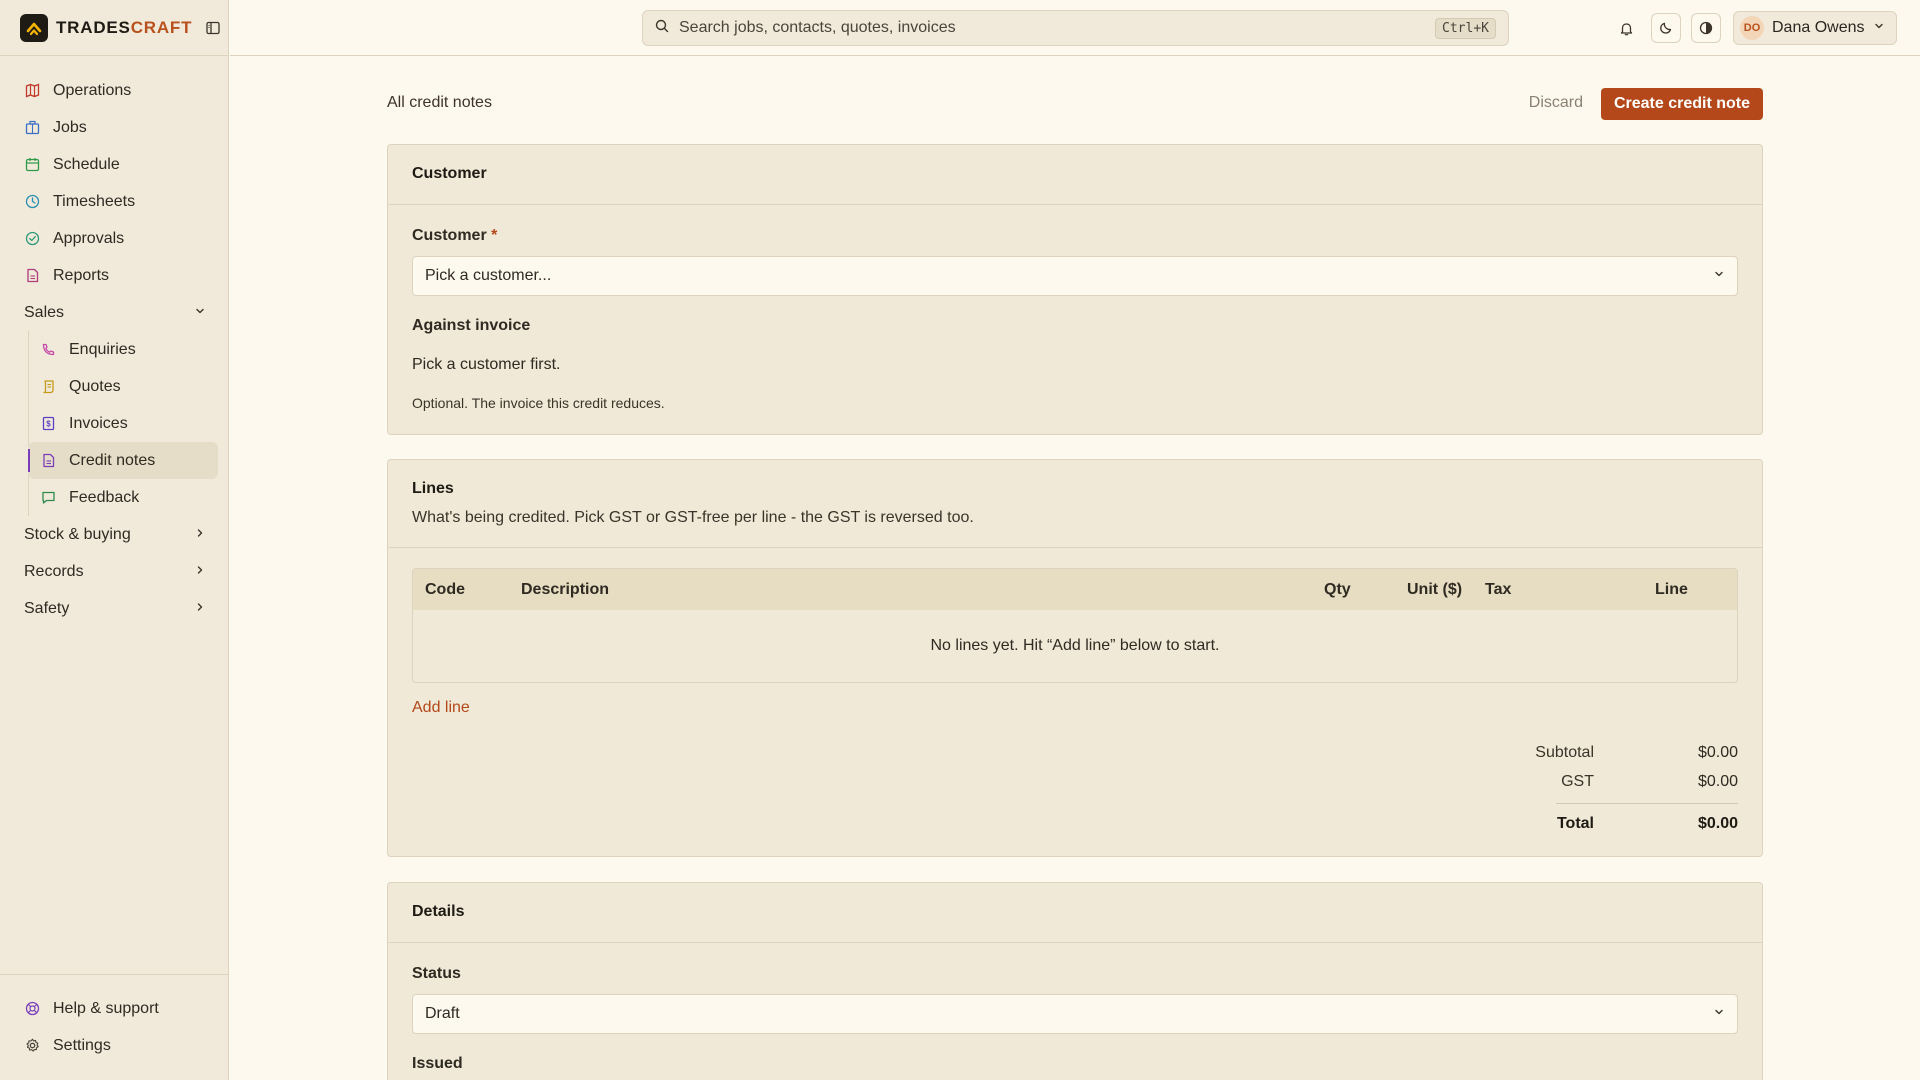 The height and width of the screenshot is (1080, 1920). Describe the element at coordinates (445, 589) in the screenshot. I see `column-header-code: Code` at that location.